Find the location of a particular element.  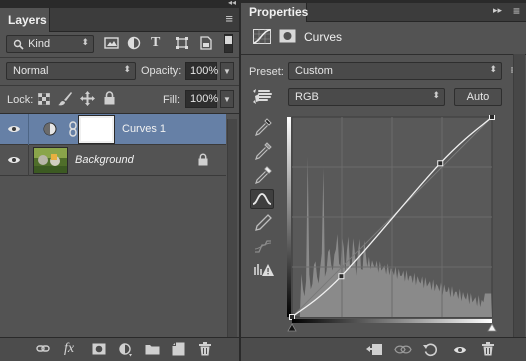

visibility-icon is located at coordinates (460, 350).